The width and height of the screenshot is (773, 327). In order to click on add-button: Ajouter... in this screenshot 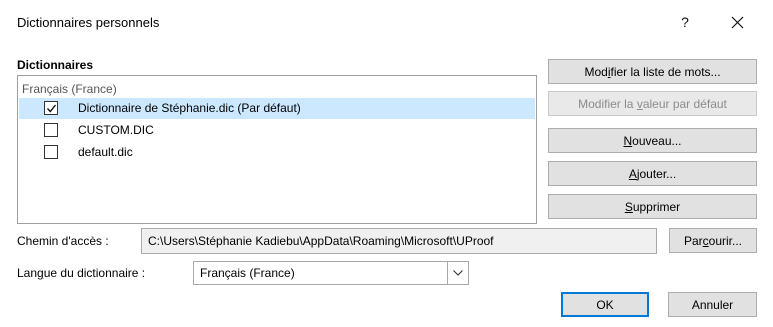, I will do `click(652, 173)`.